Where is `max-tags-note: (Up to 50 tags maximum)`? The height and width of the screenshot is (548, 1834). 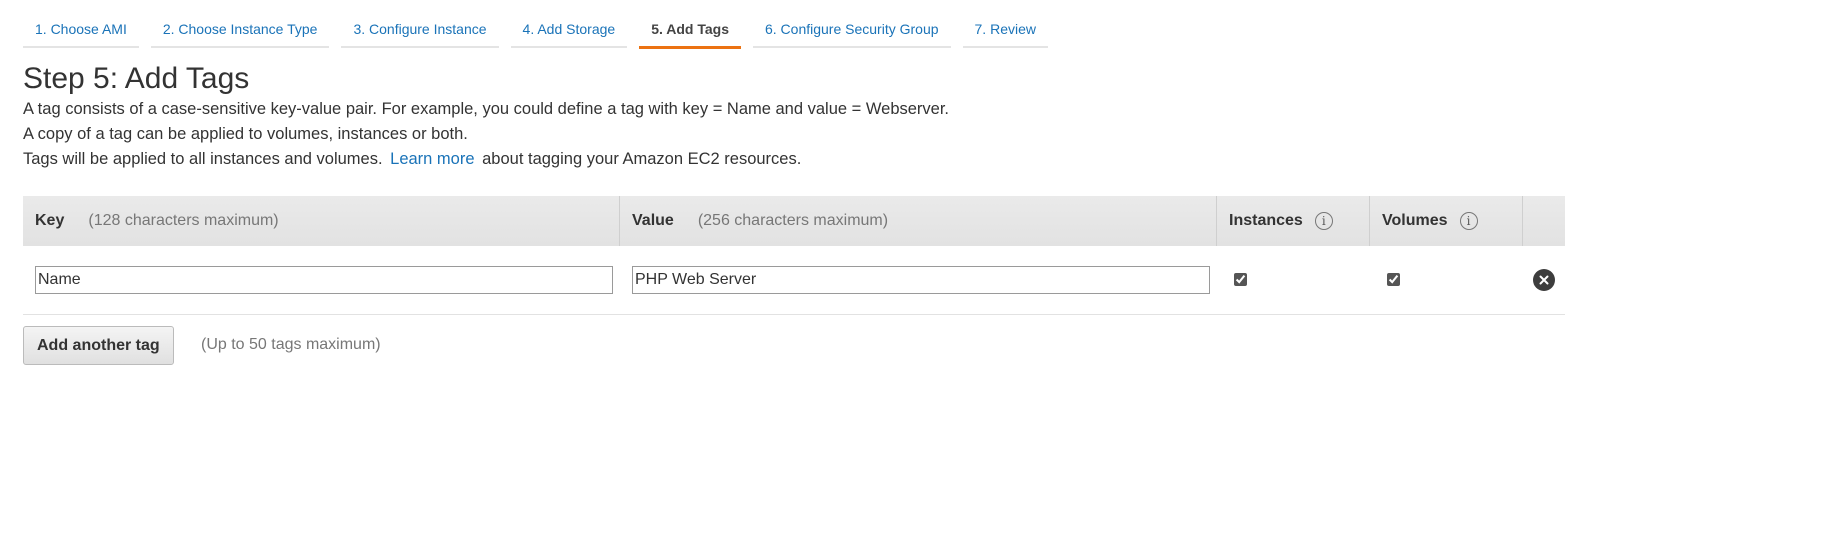 max-tags-note: (Up to 50 tags maximum) is located at coordinates (291, 344).